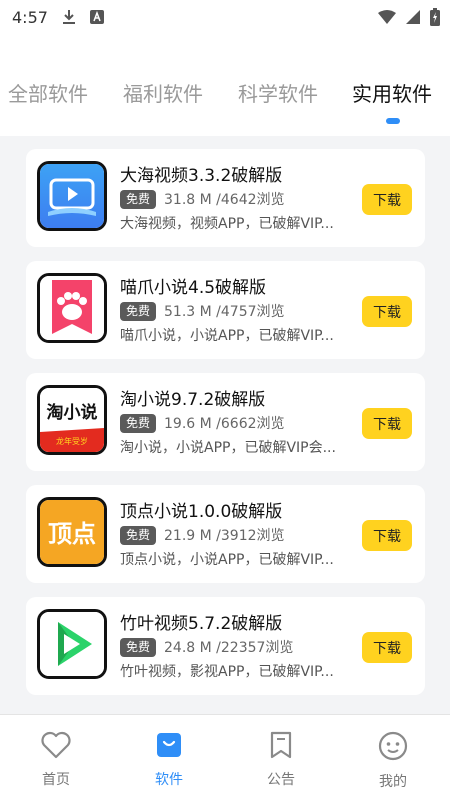 Image resolution: width=450 pixels, height=800 pixels. Describe the element at coordinates (229, 648) in the screenshot. I see `app-stats: 24.8 M /22357浏览` at that location.